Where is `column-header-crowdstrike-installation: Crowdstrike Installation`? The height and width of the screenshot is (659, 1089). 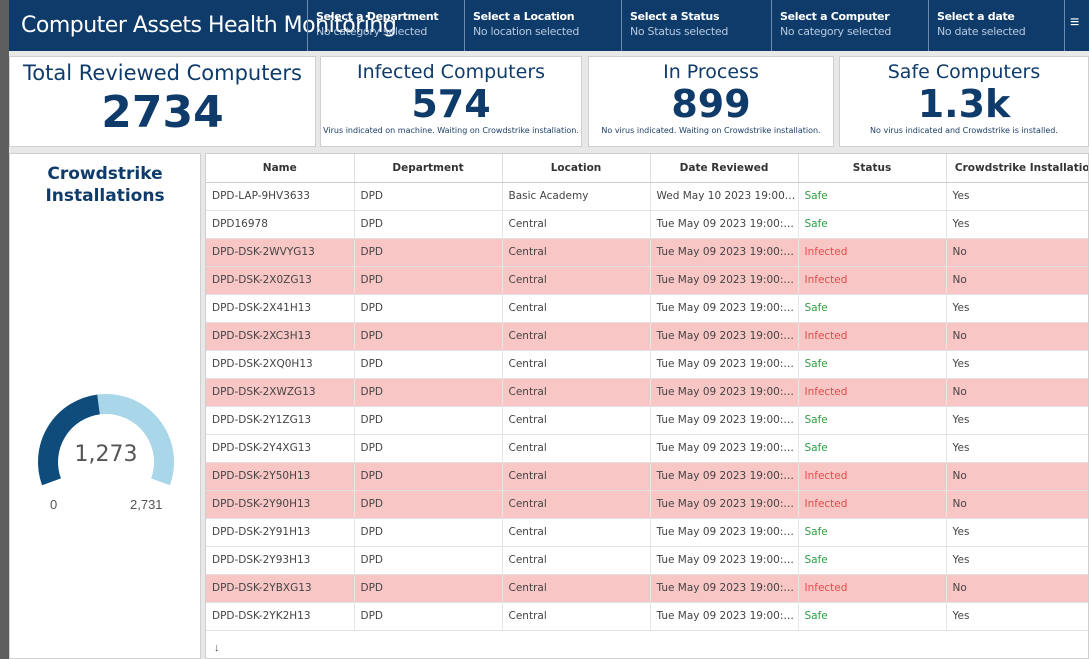
column-header-crowdstrike-installation: Crowdstrike Installation is located at coordinates (1017, 168).